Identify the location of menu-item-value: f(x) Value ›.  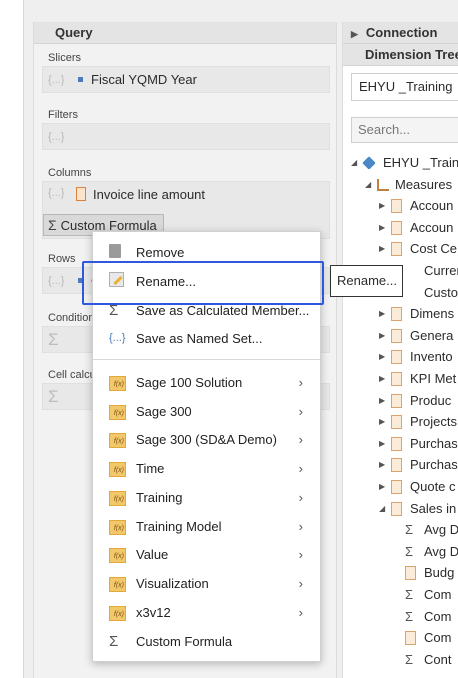
(206, 554).